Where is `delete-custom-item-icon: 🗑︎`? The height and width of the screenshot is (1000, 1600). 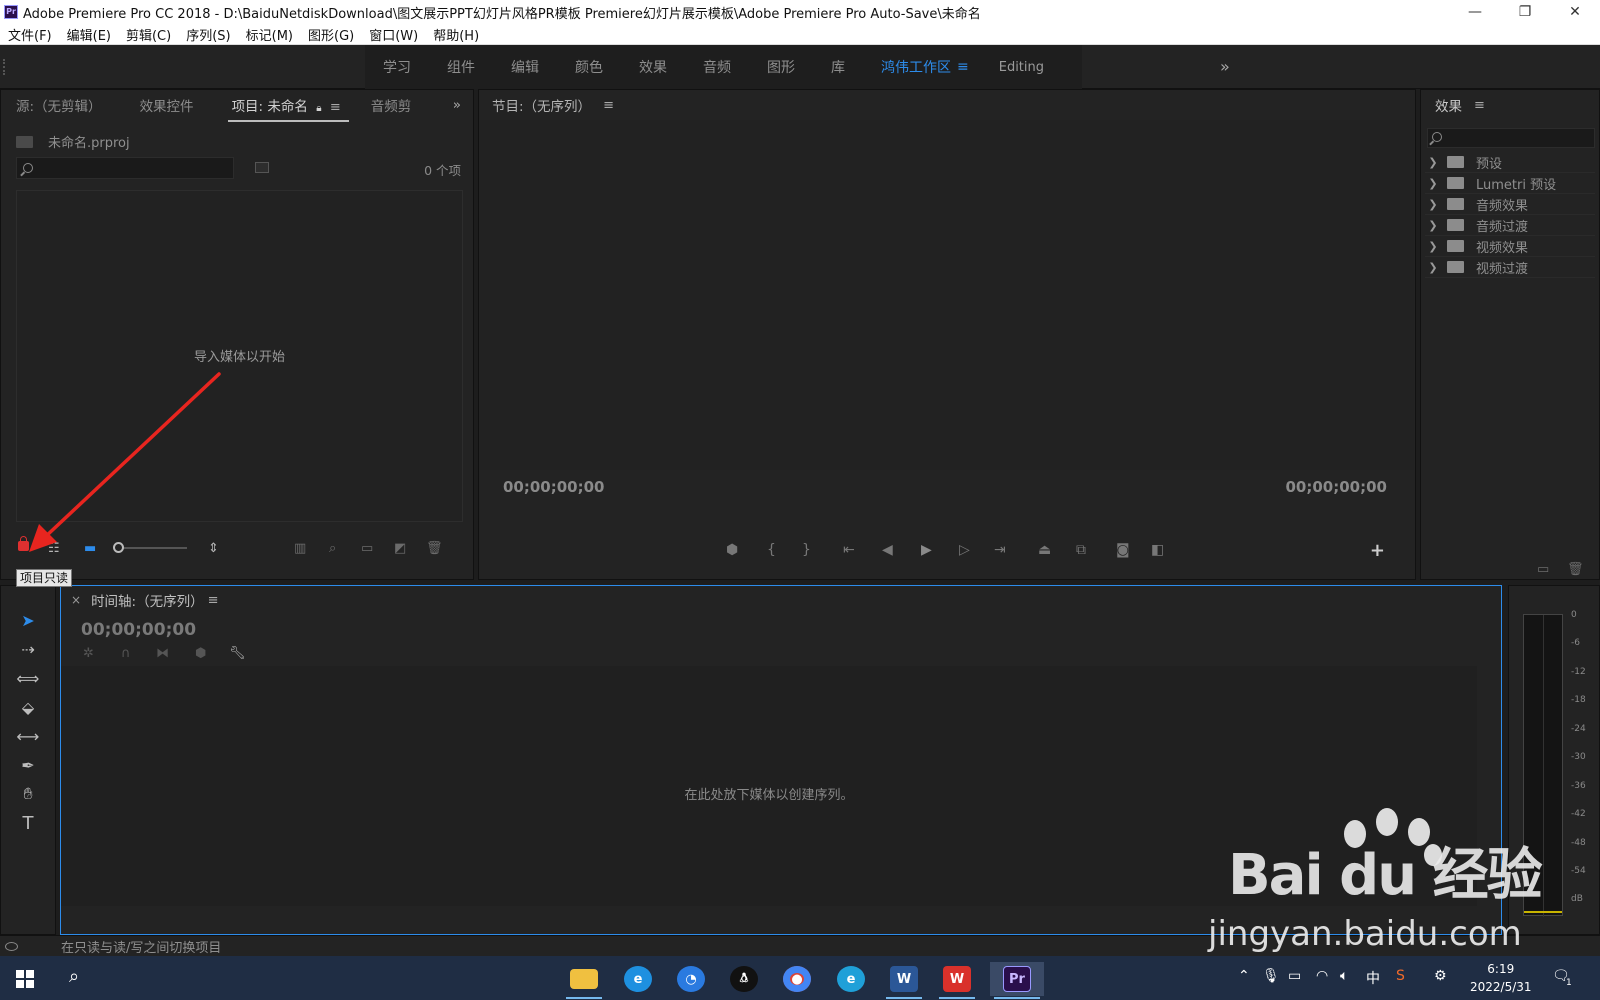 delete-custom-item-icon: 🗑︎ is located at coordinates (1575, 569).